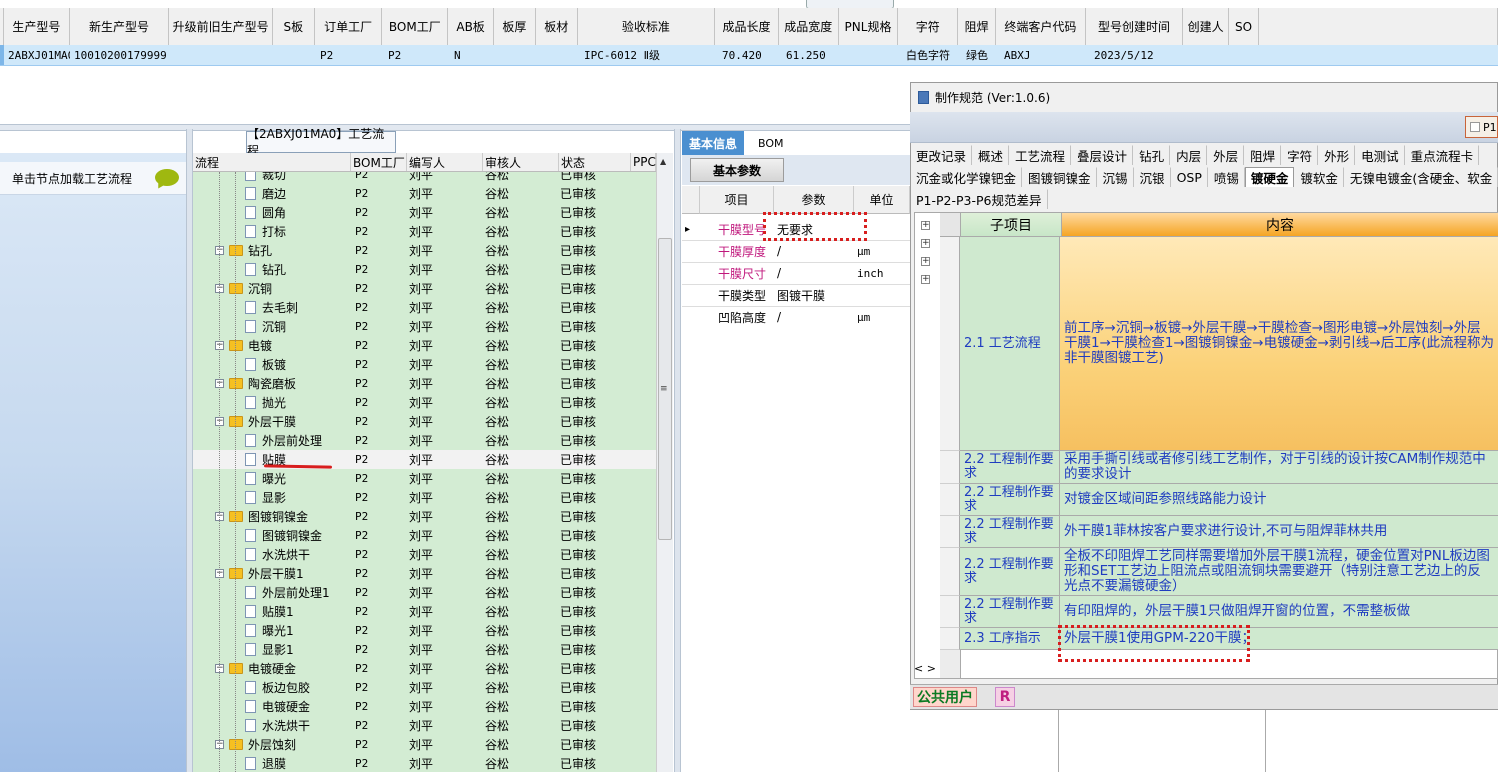 Image resolution: width=1498 pixels, height=772 pixels. I want to click on params-row: 干膜厚度 / μm, so click(796, 251).